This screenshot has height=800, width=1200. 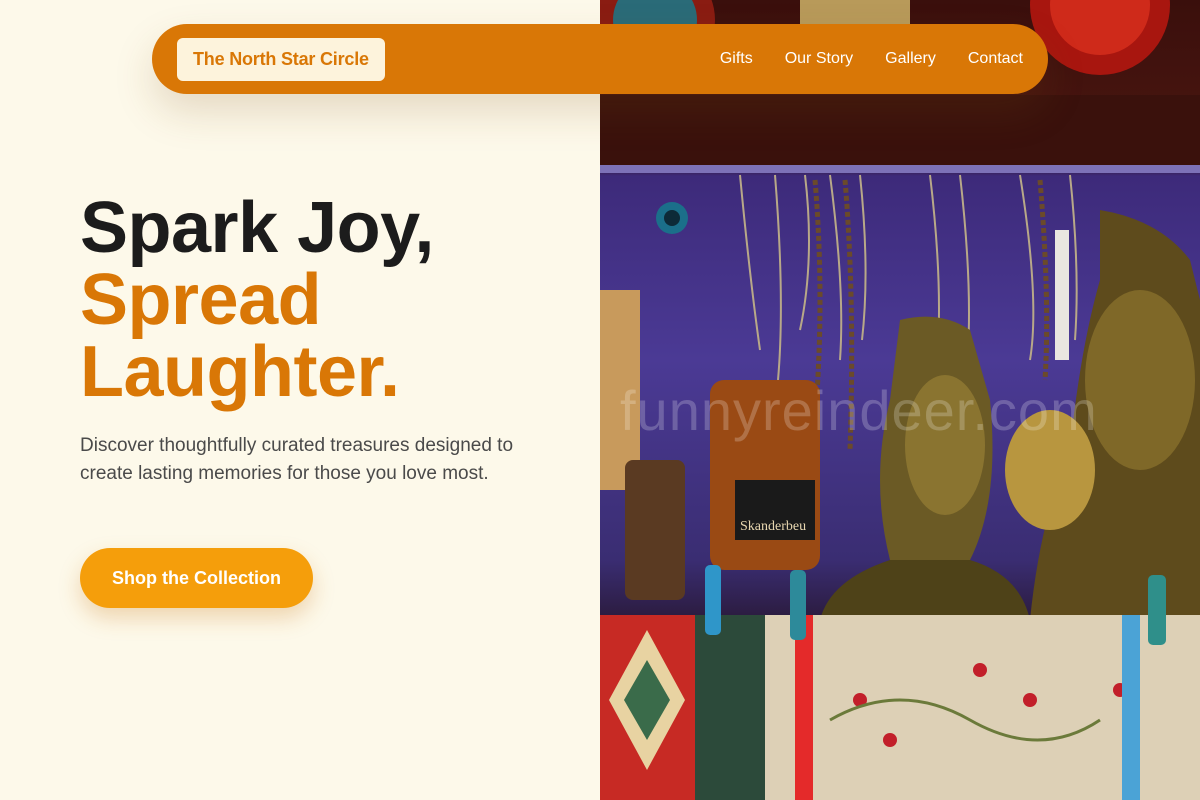 What do you see at coordinates (871, 59) in the screenshot?
I see `nav-links: Gifts Our Story Gallery Contact` at bounding box center [871, 59].